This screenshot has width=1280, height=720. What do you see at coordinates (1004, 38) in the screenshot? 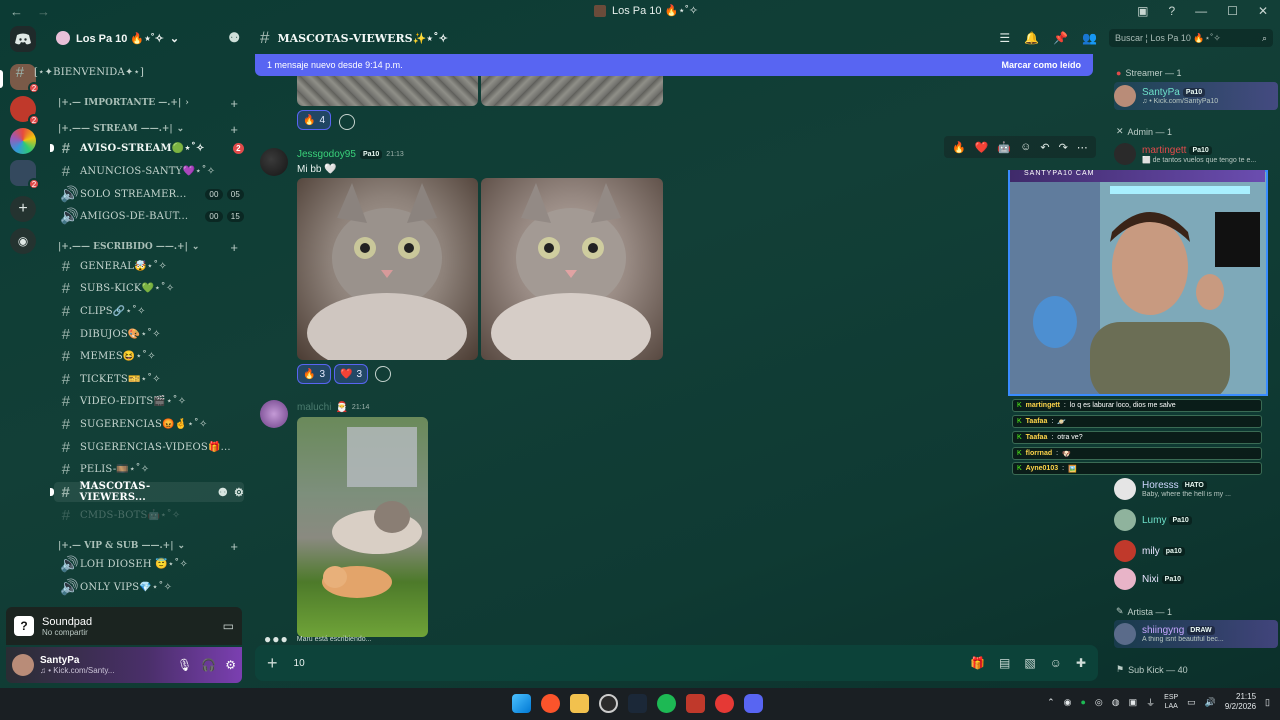
I see `threads-icon: ☰` at bounding box center [1004, 38].